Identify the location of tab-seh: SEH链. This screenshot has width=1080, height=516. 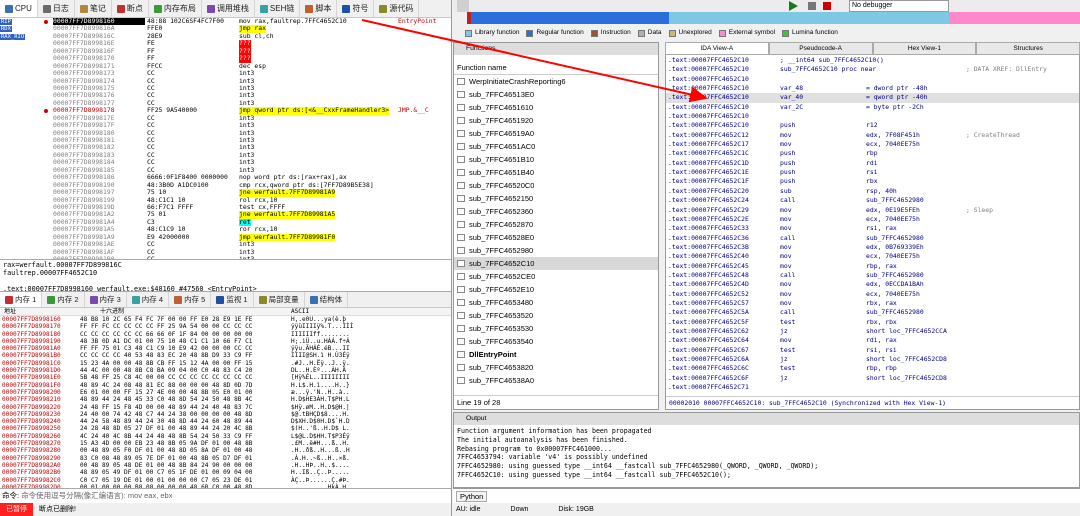
(278, 8).